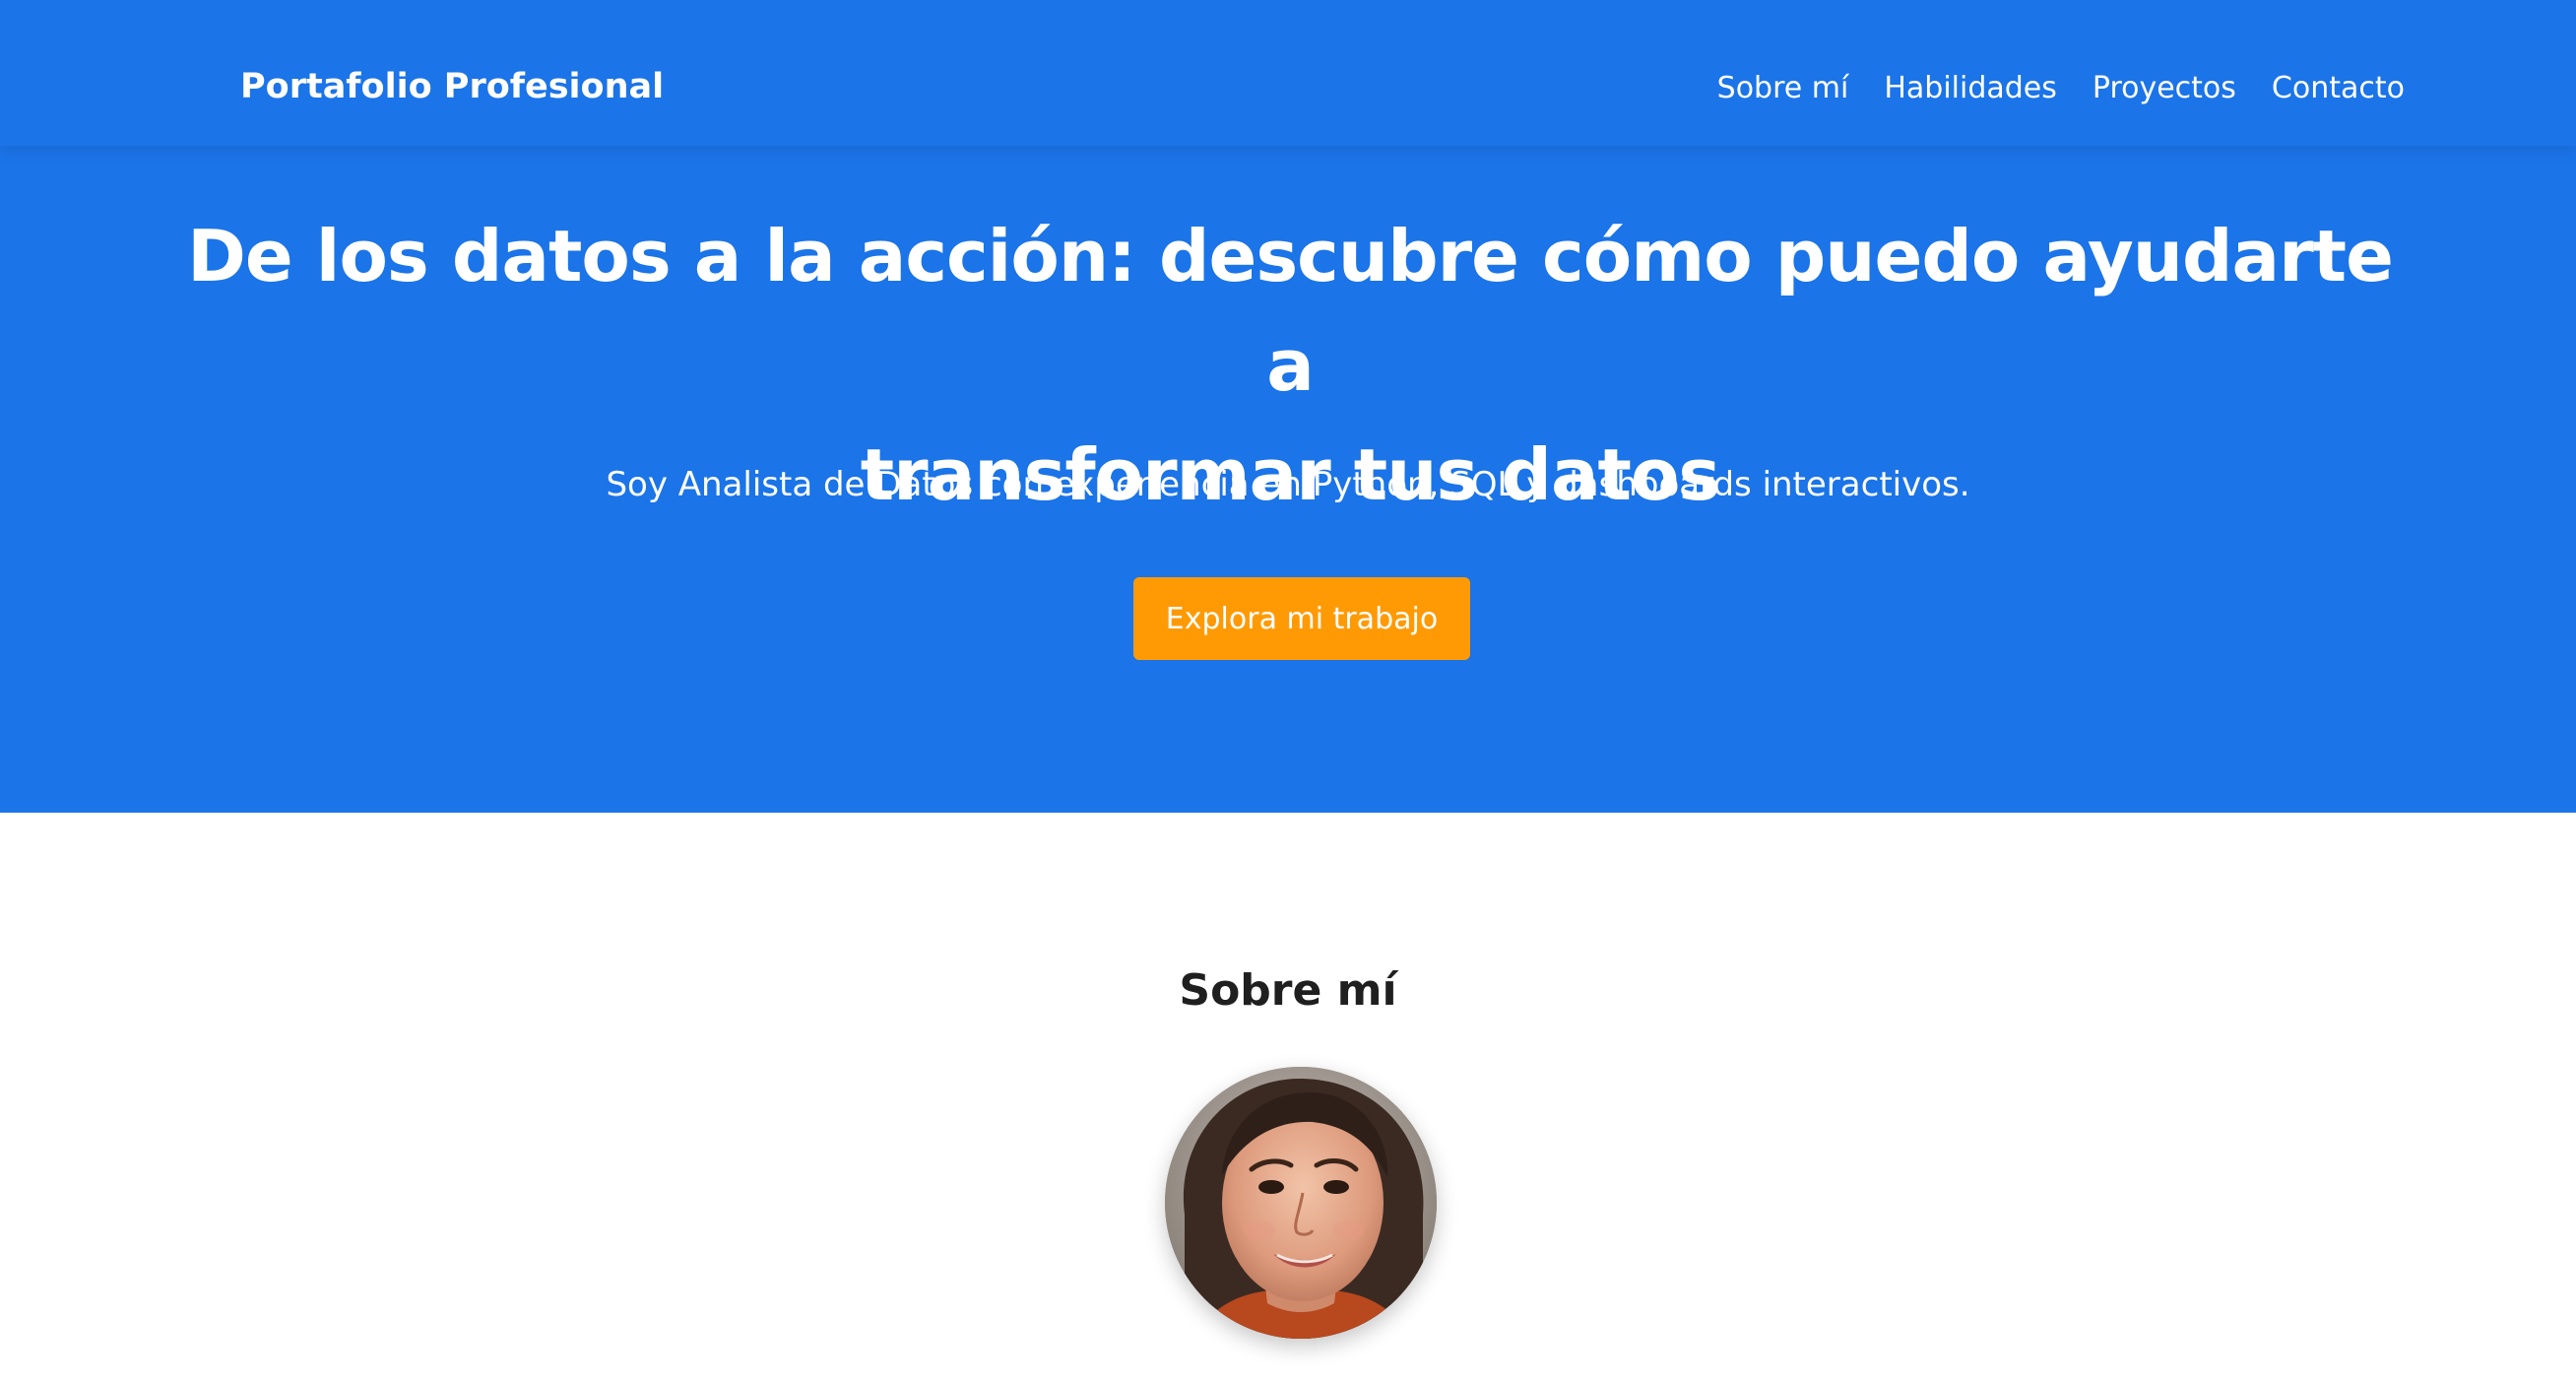  I want to click on profile-photo, so click(1301, 1203).